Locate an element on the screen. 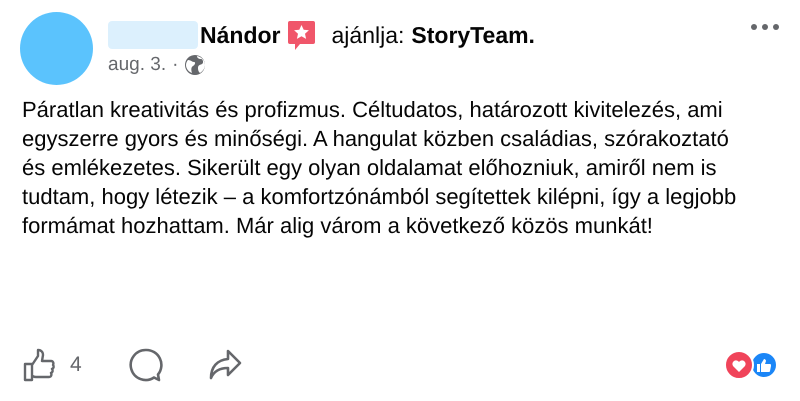 The image size is (800, 401). author-name: Nándor is located at coordinates (240, 35).